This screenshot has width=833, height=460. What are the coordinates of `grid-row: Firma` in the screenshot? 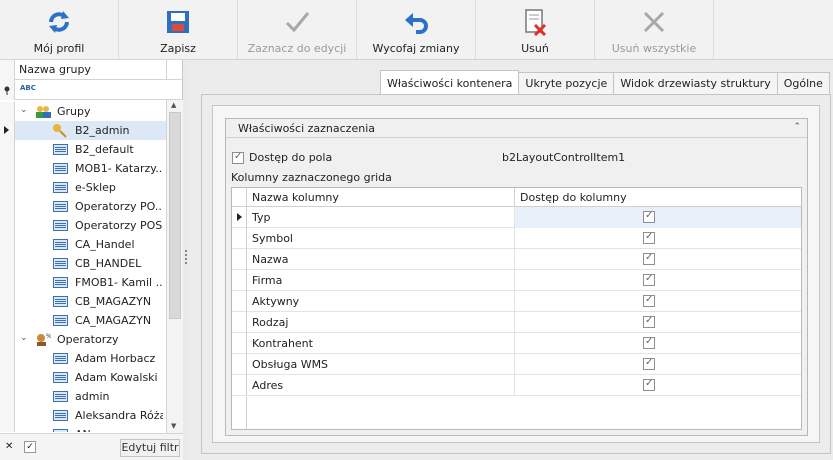 It's located at (516, 280).